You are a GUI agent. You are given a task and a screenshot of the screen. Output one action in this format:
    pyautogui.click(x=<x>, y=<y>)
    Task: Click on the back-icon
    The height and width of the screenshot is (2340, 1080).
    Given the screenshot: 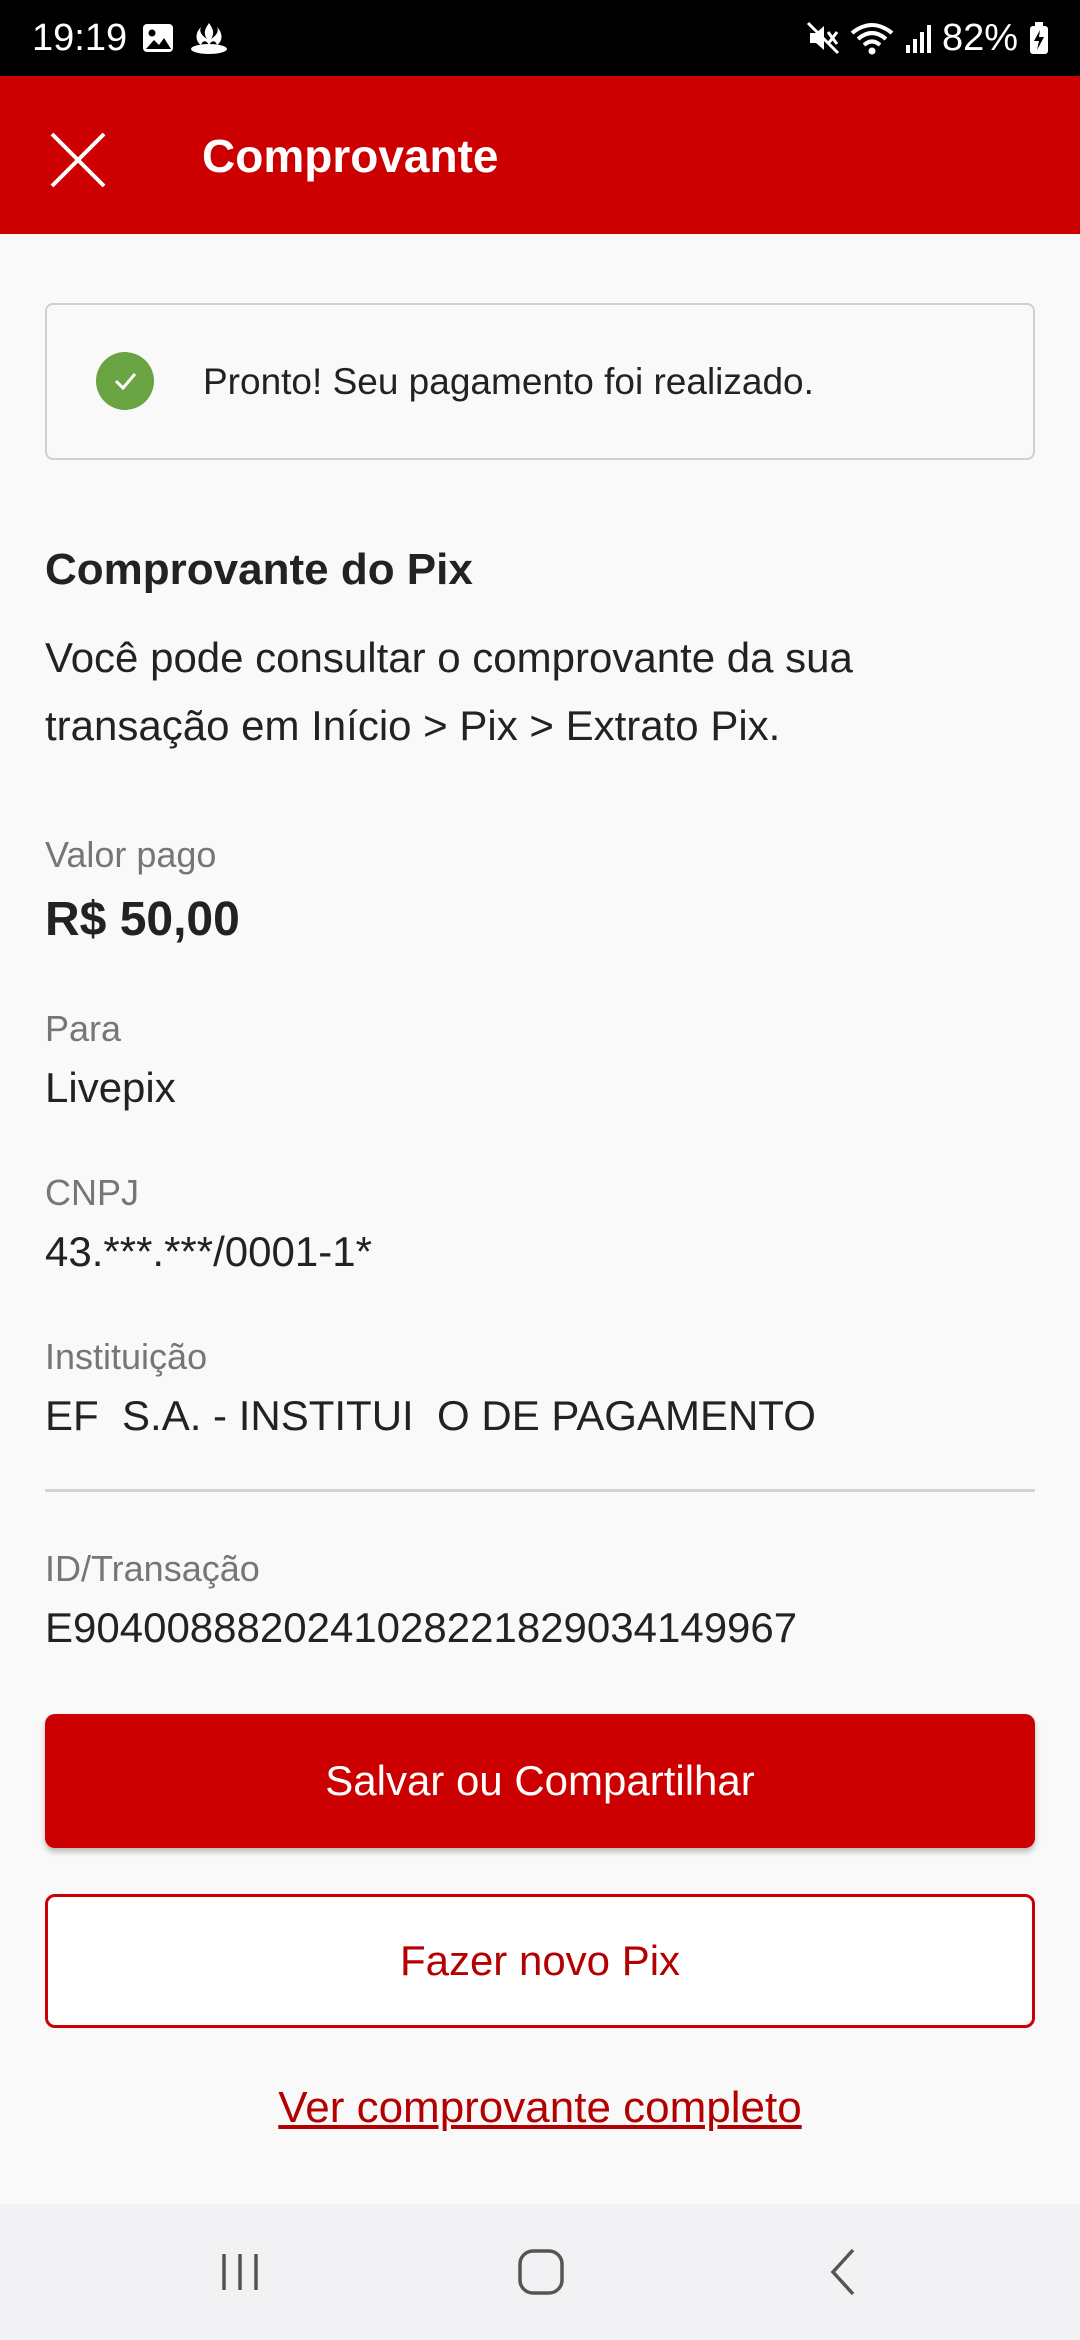 What is the action you would take?
    pyautogui.click(x=842, y=2272)
    